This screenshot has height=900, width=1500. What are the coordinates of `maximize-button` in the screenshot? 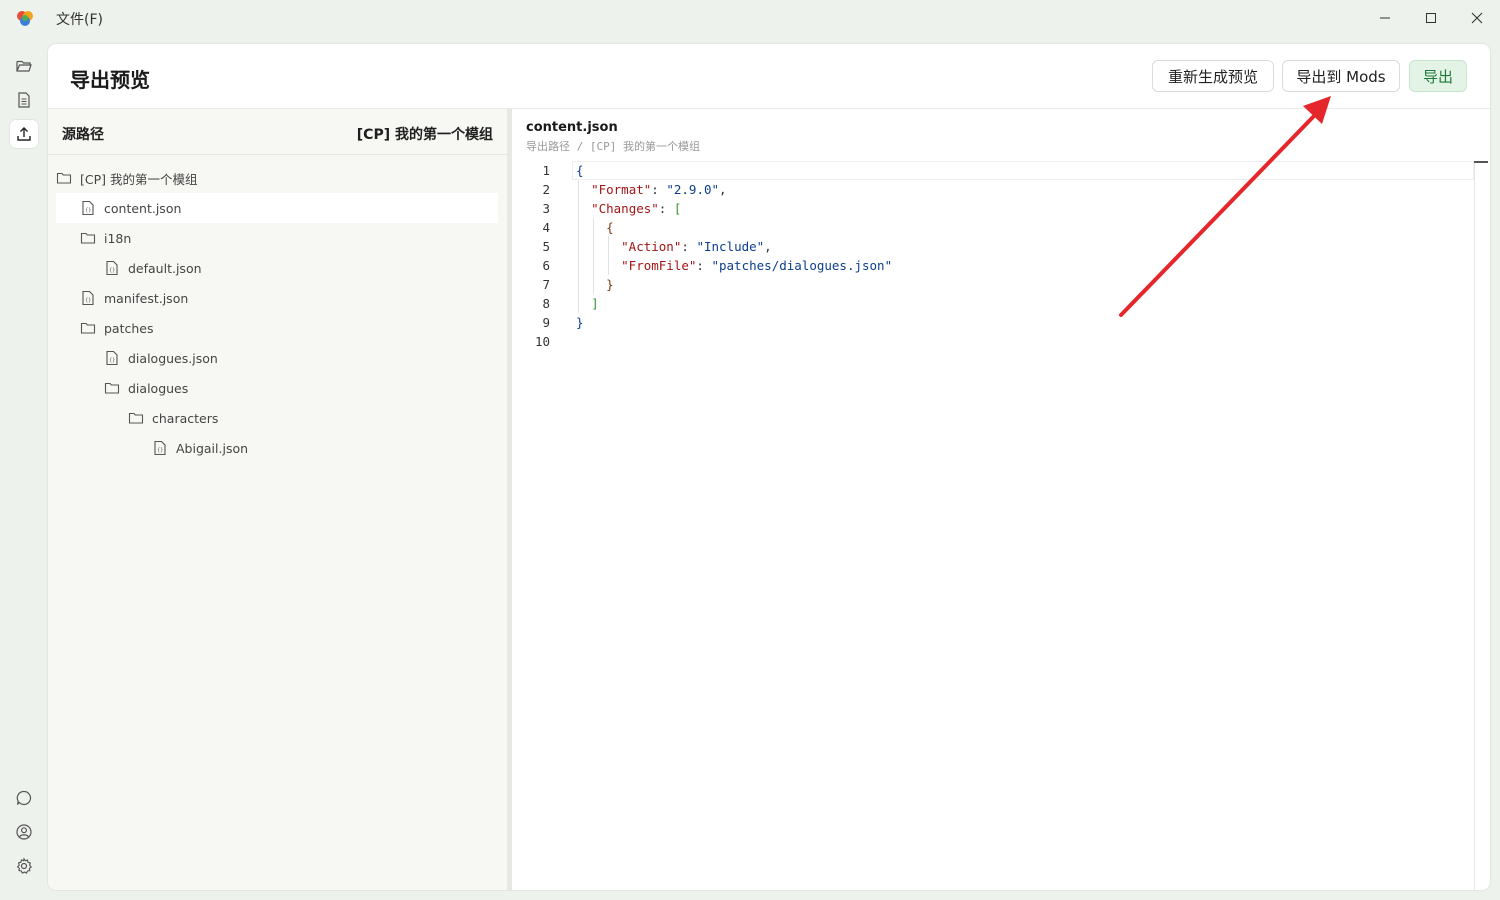 It's located at (1431, 18).